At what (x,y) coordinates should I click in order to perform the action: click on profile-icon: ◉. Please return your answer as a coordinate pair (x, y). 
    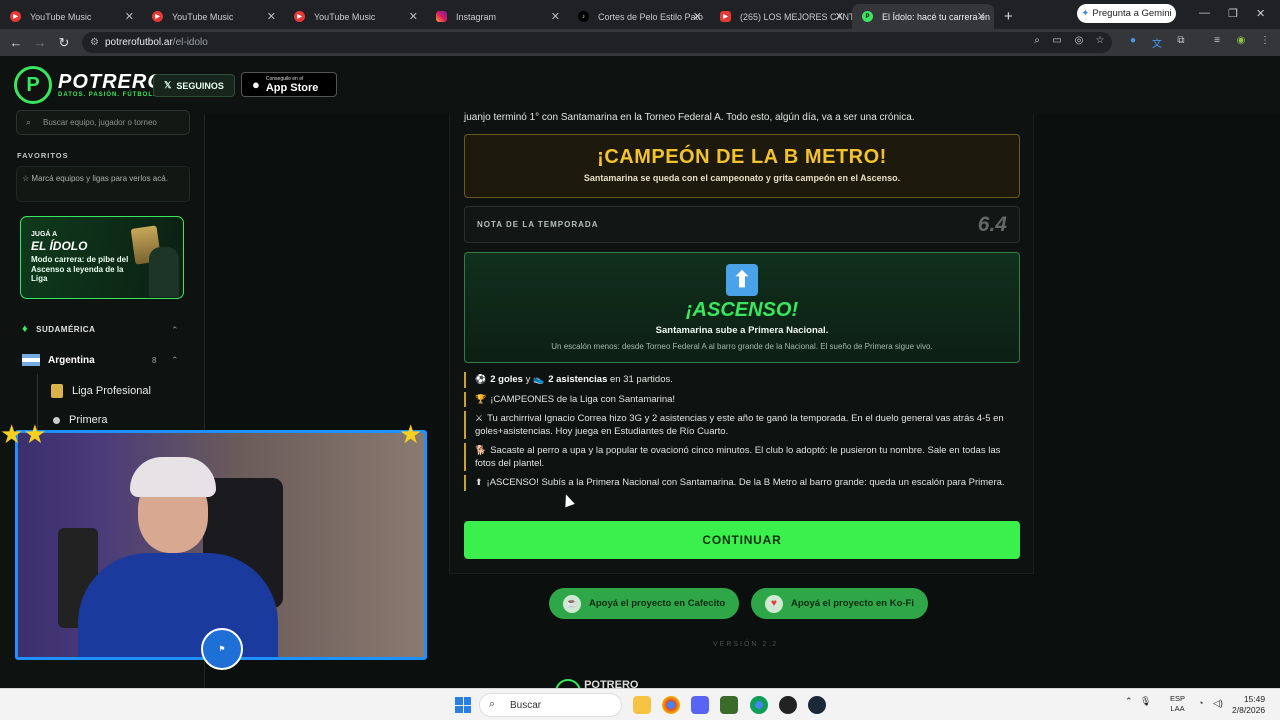
    Looking at the image, I should click on (1241, 42).